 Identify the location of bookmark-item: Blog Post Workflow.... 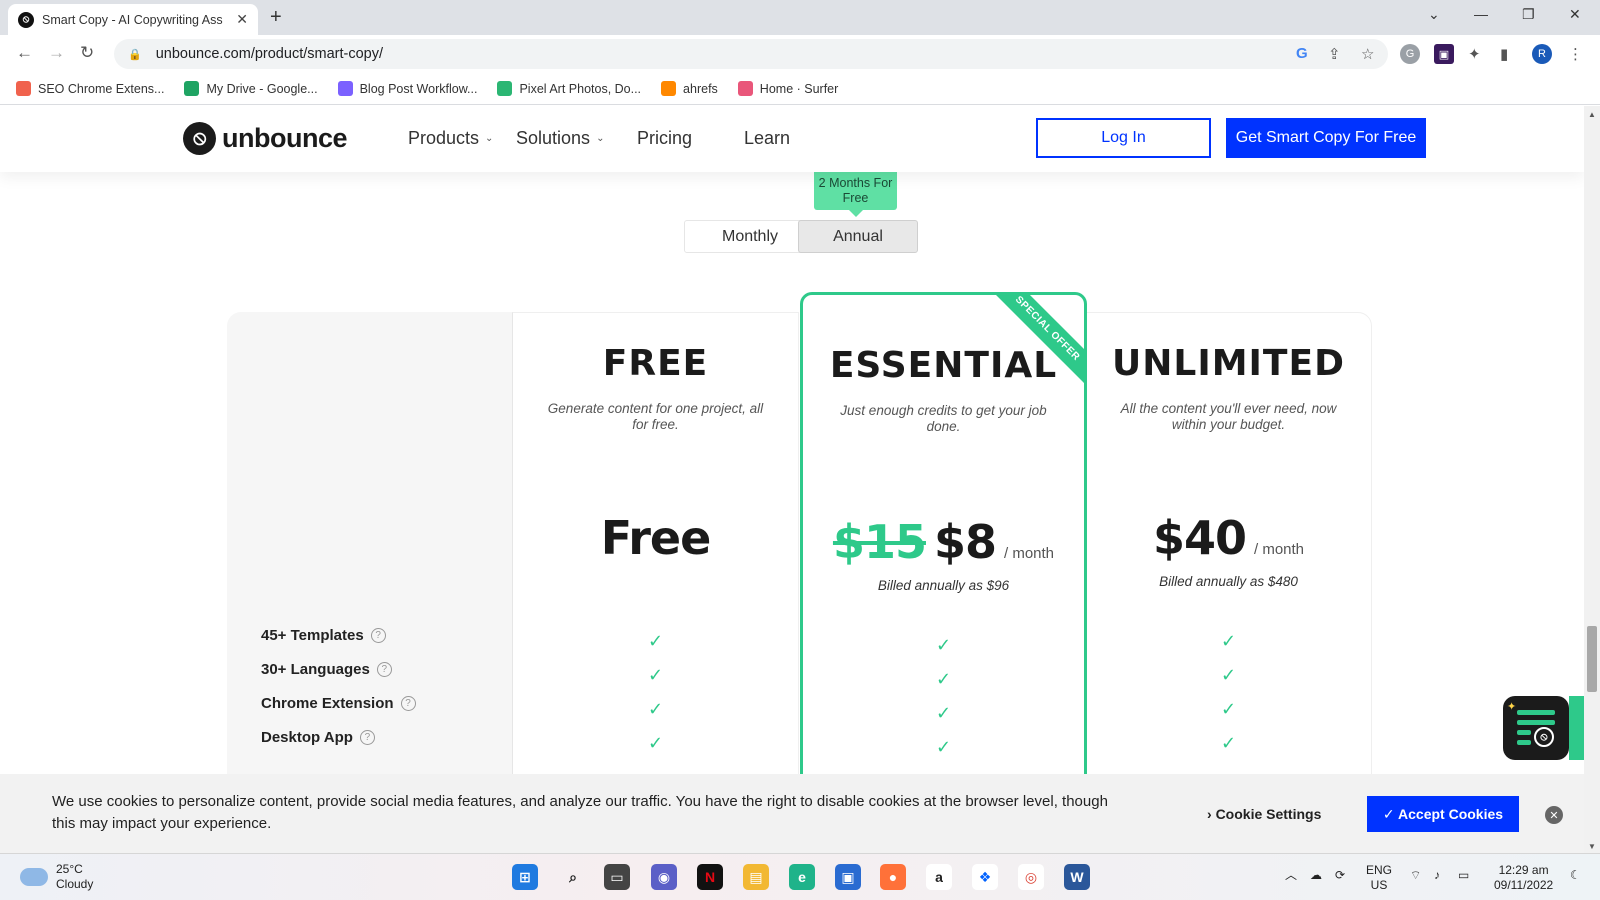
(407, 88).